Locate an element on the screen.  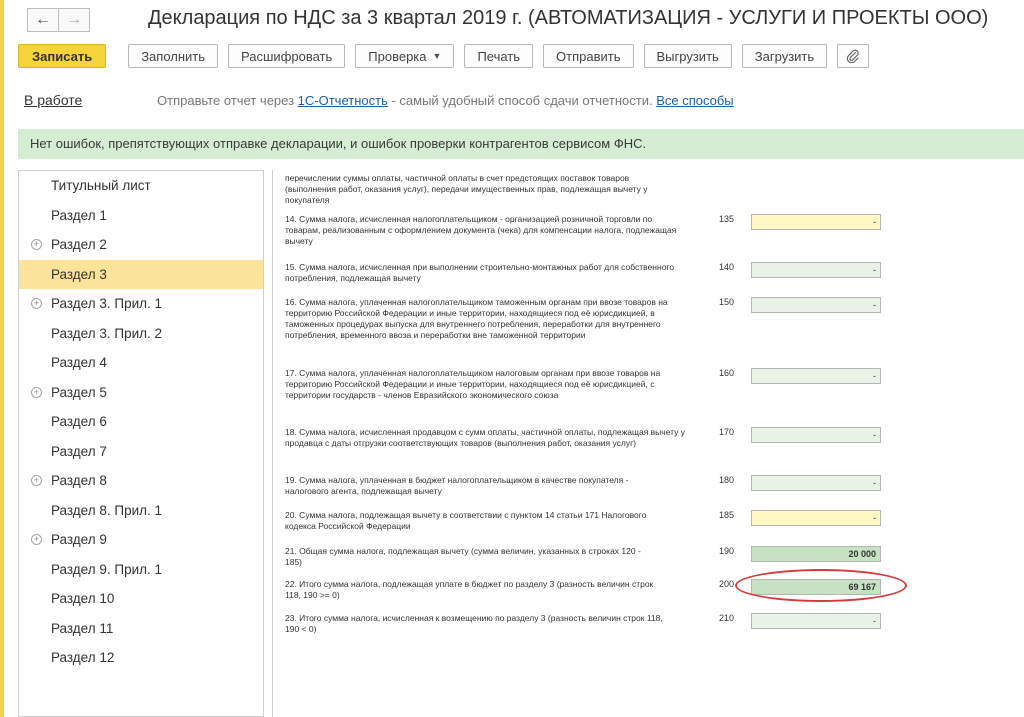
sidebar-item-section-11: Раздел 11 is located at coordinates (141, 629).